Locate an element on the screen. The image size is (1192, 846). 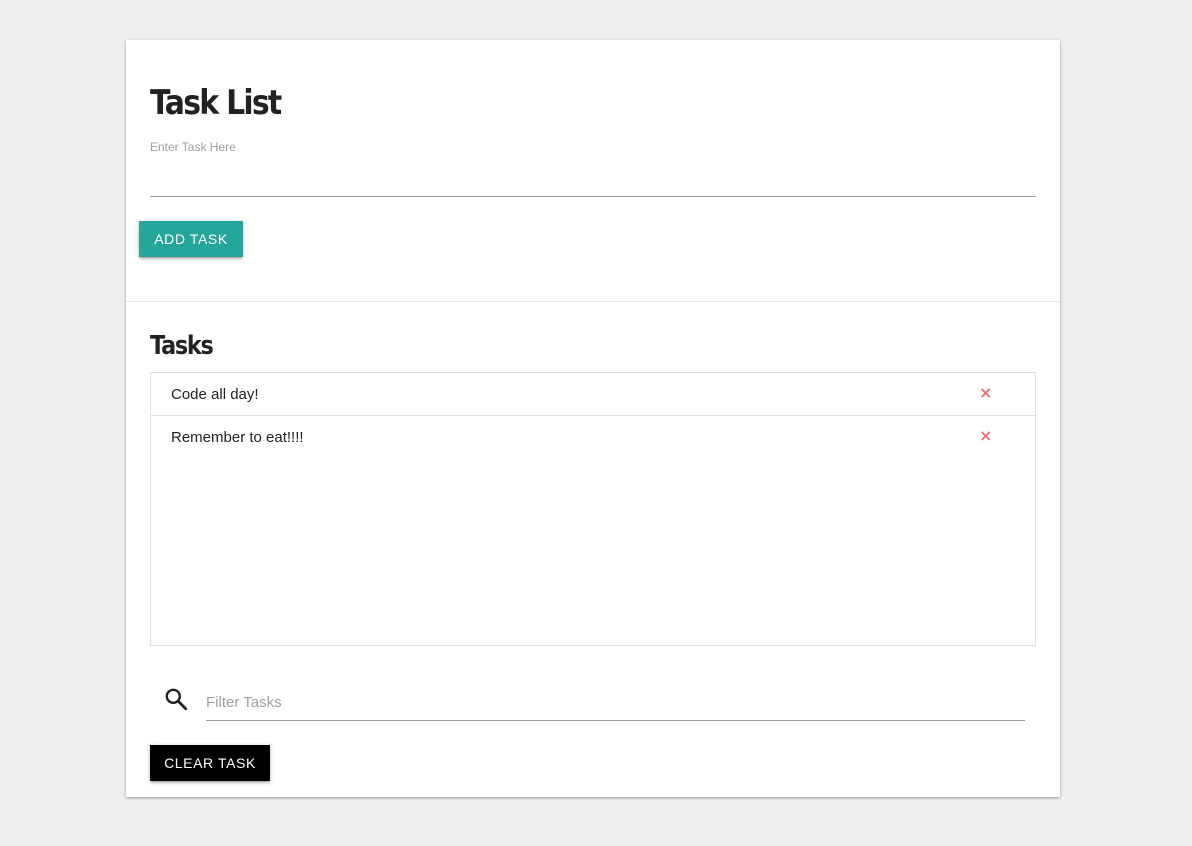
tasks-heading: Tasks is located at coordinates (182, 346).